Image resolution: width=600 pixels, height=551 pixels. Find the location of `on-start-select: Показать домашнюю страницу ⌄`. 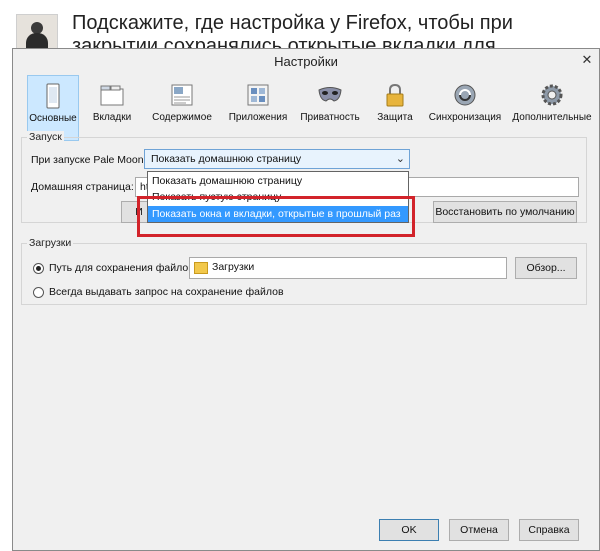

on-start-select: Показать домашнюю страницу ⌄ is located at coordinates (277, 159).